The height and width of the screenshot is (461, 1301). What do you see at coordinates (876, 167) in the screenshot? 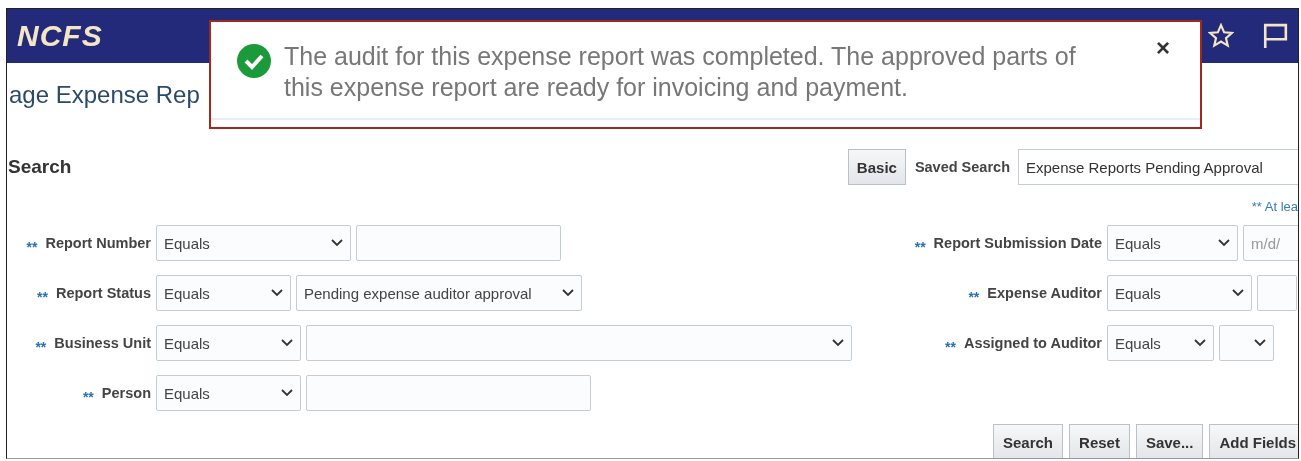
I see `basic-button: Basic` at bounding box center [876, 167].